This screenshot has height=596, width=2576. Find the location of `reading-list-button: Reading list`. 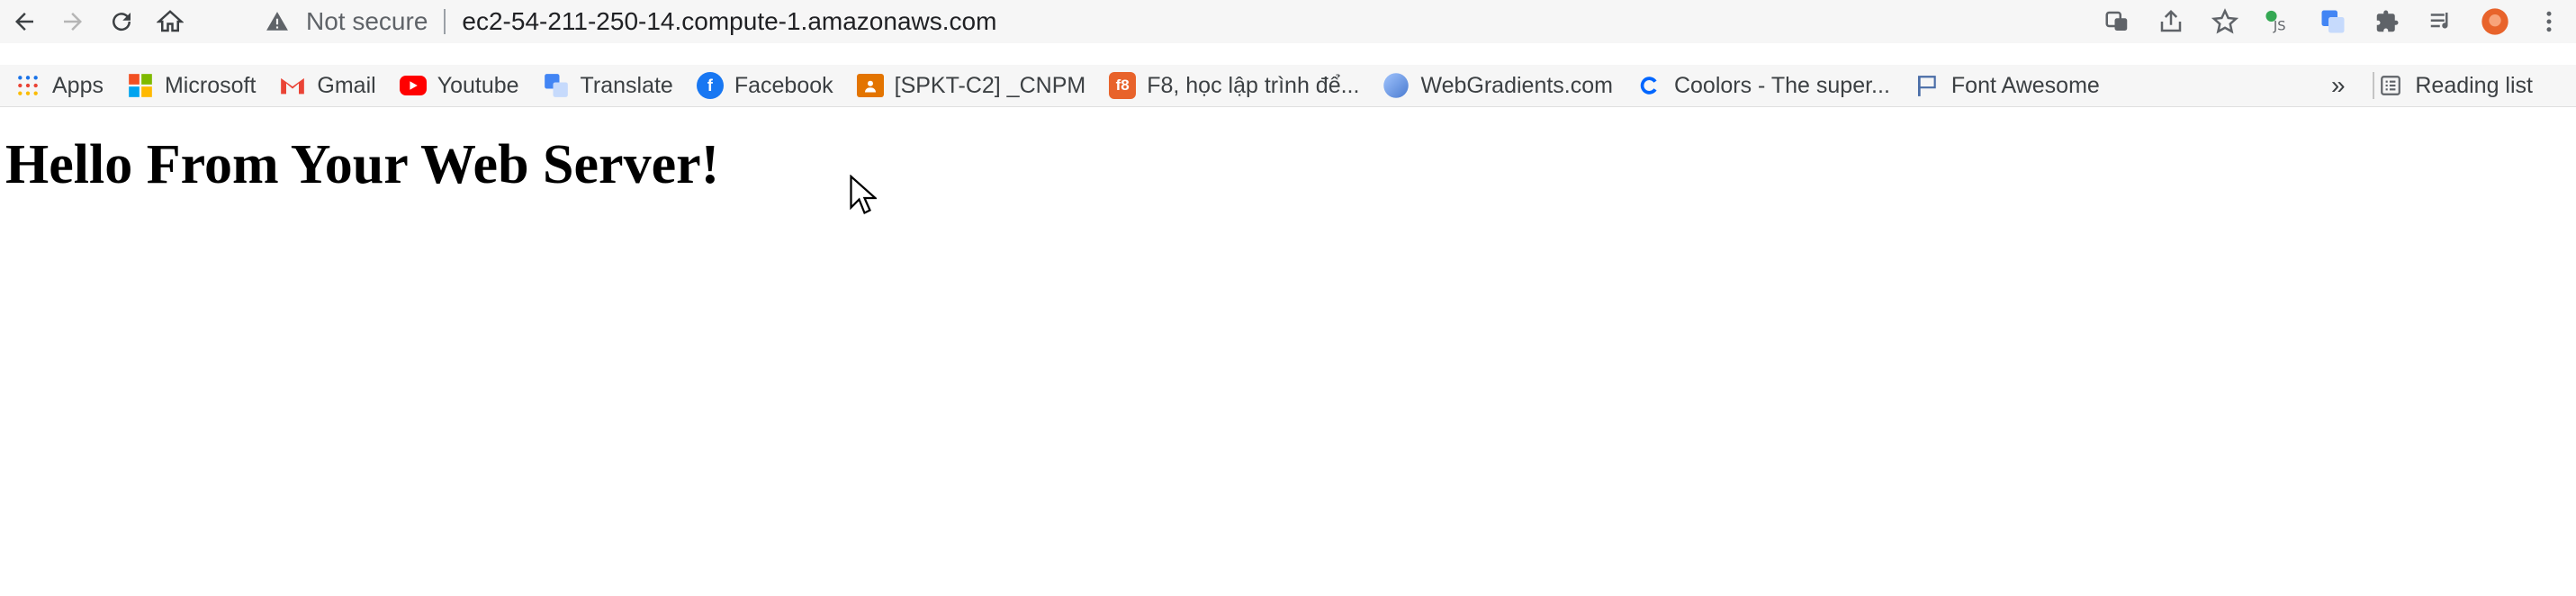

reading-list-button: Reading list is located at coordinates (2455, 85).